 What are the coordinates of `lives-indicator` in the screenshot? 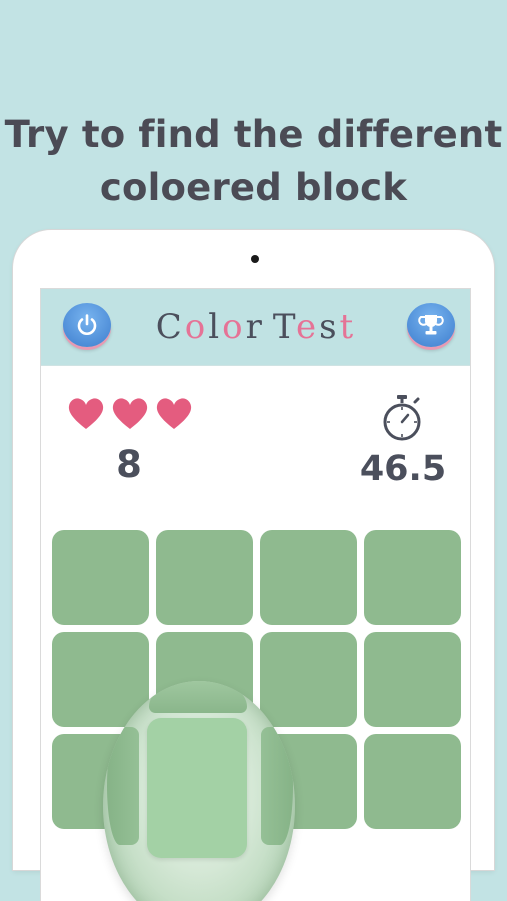 It's located at (130, 414).